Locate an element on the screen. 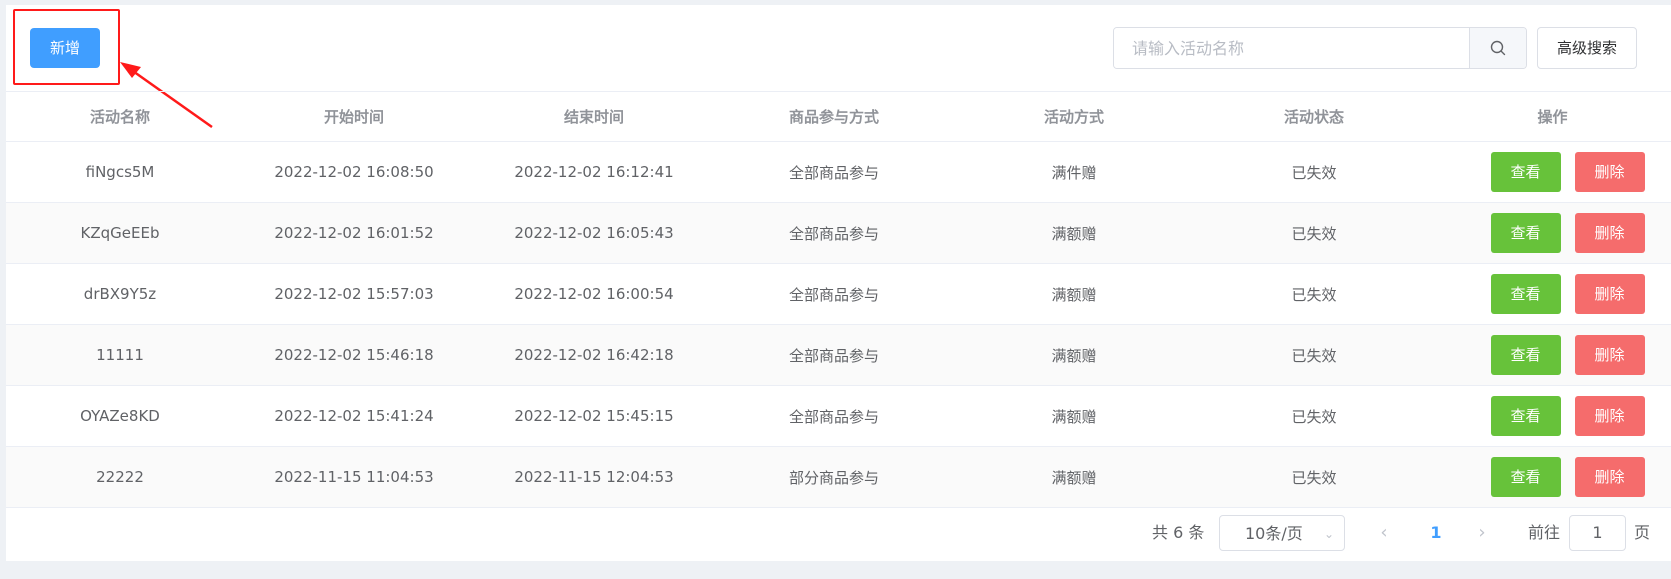 The image size is (1671, 579). chevron-right-icon: › is located at coordinates (1482, 532).